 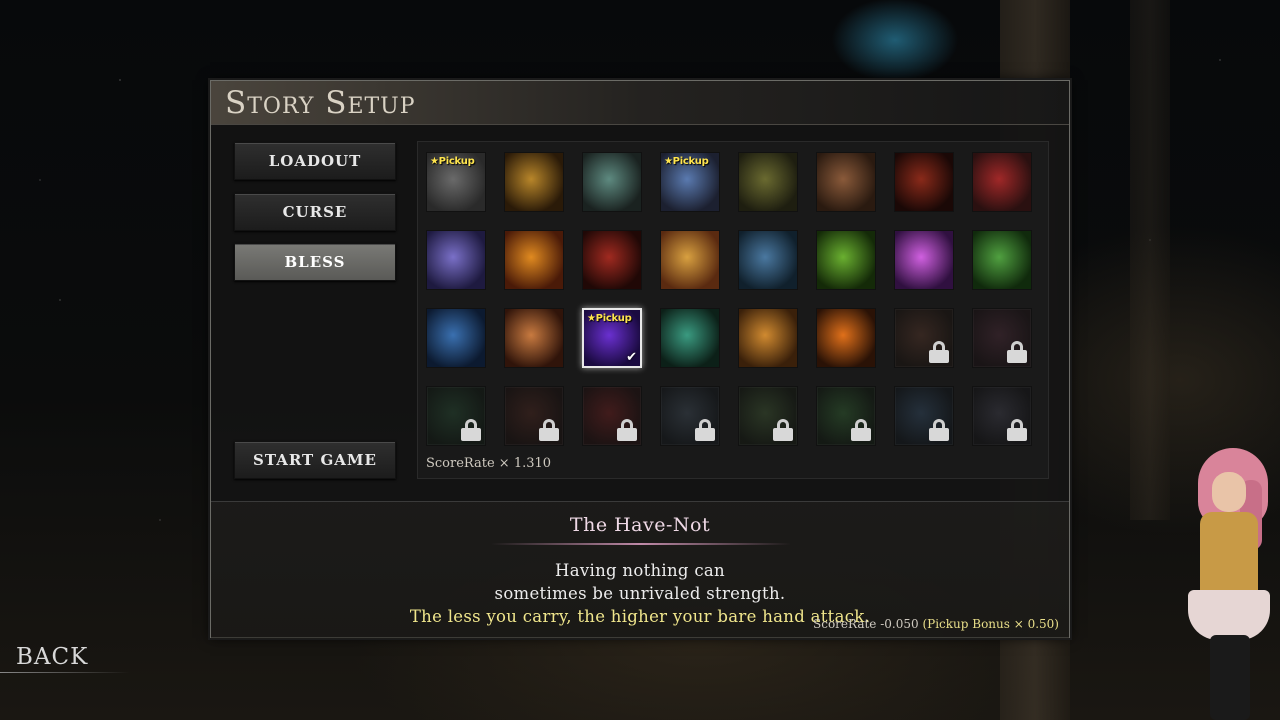 What do you see at coordinates (990, 624) in the screenshot?
I see `pickup-bonus: (Pickup Bonus × 0.50)` at bounding box center [990, 624].